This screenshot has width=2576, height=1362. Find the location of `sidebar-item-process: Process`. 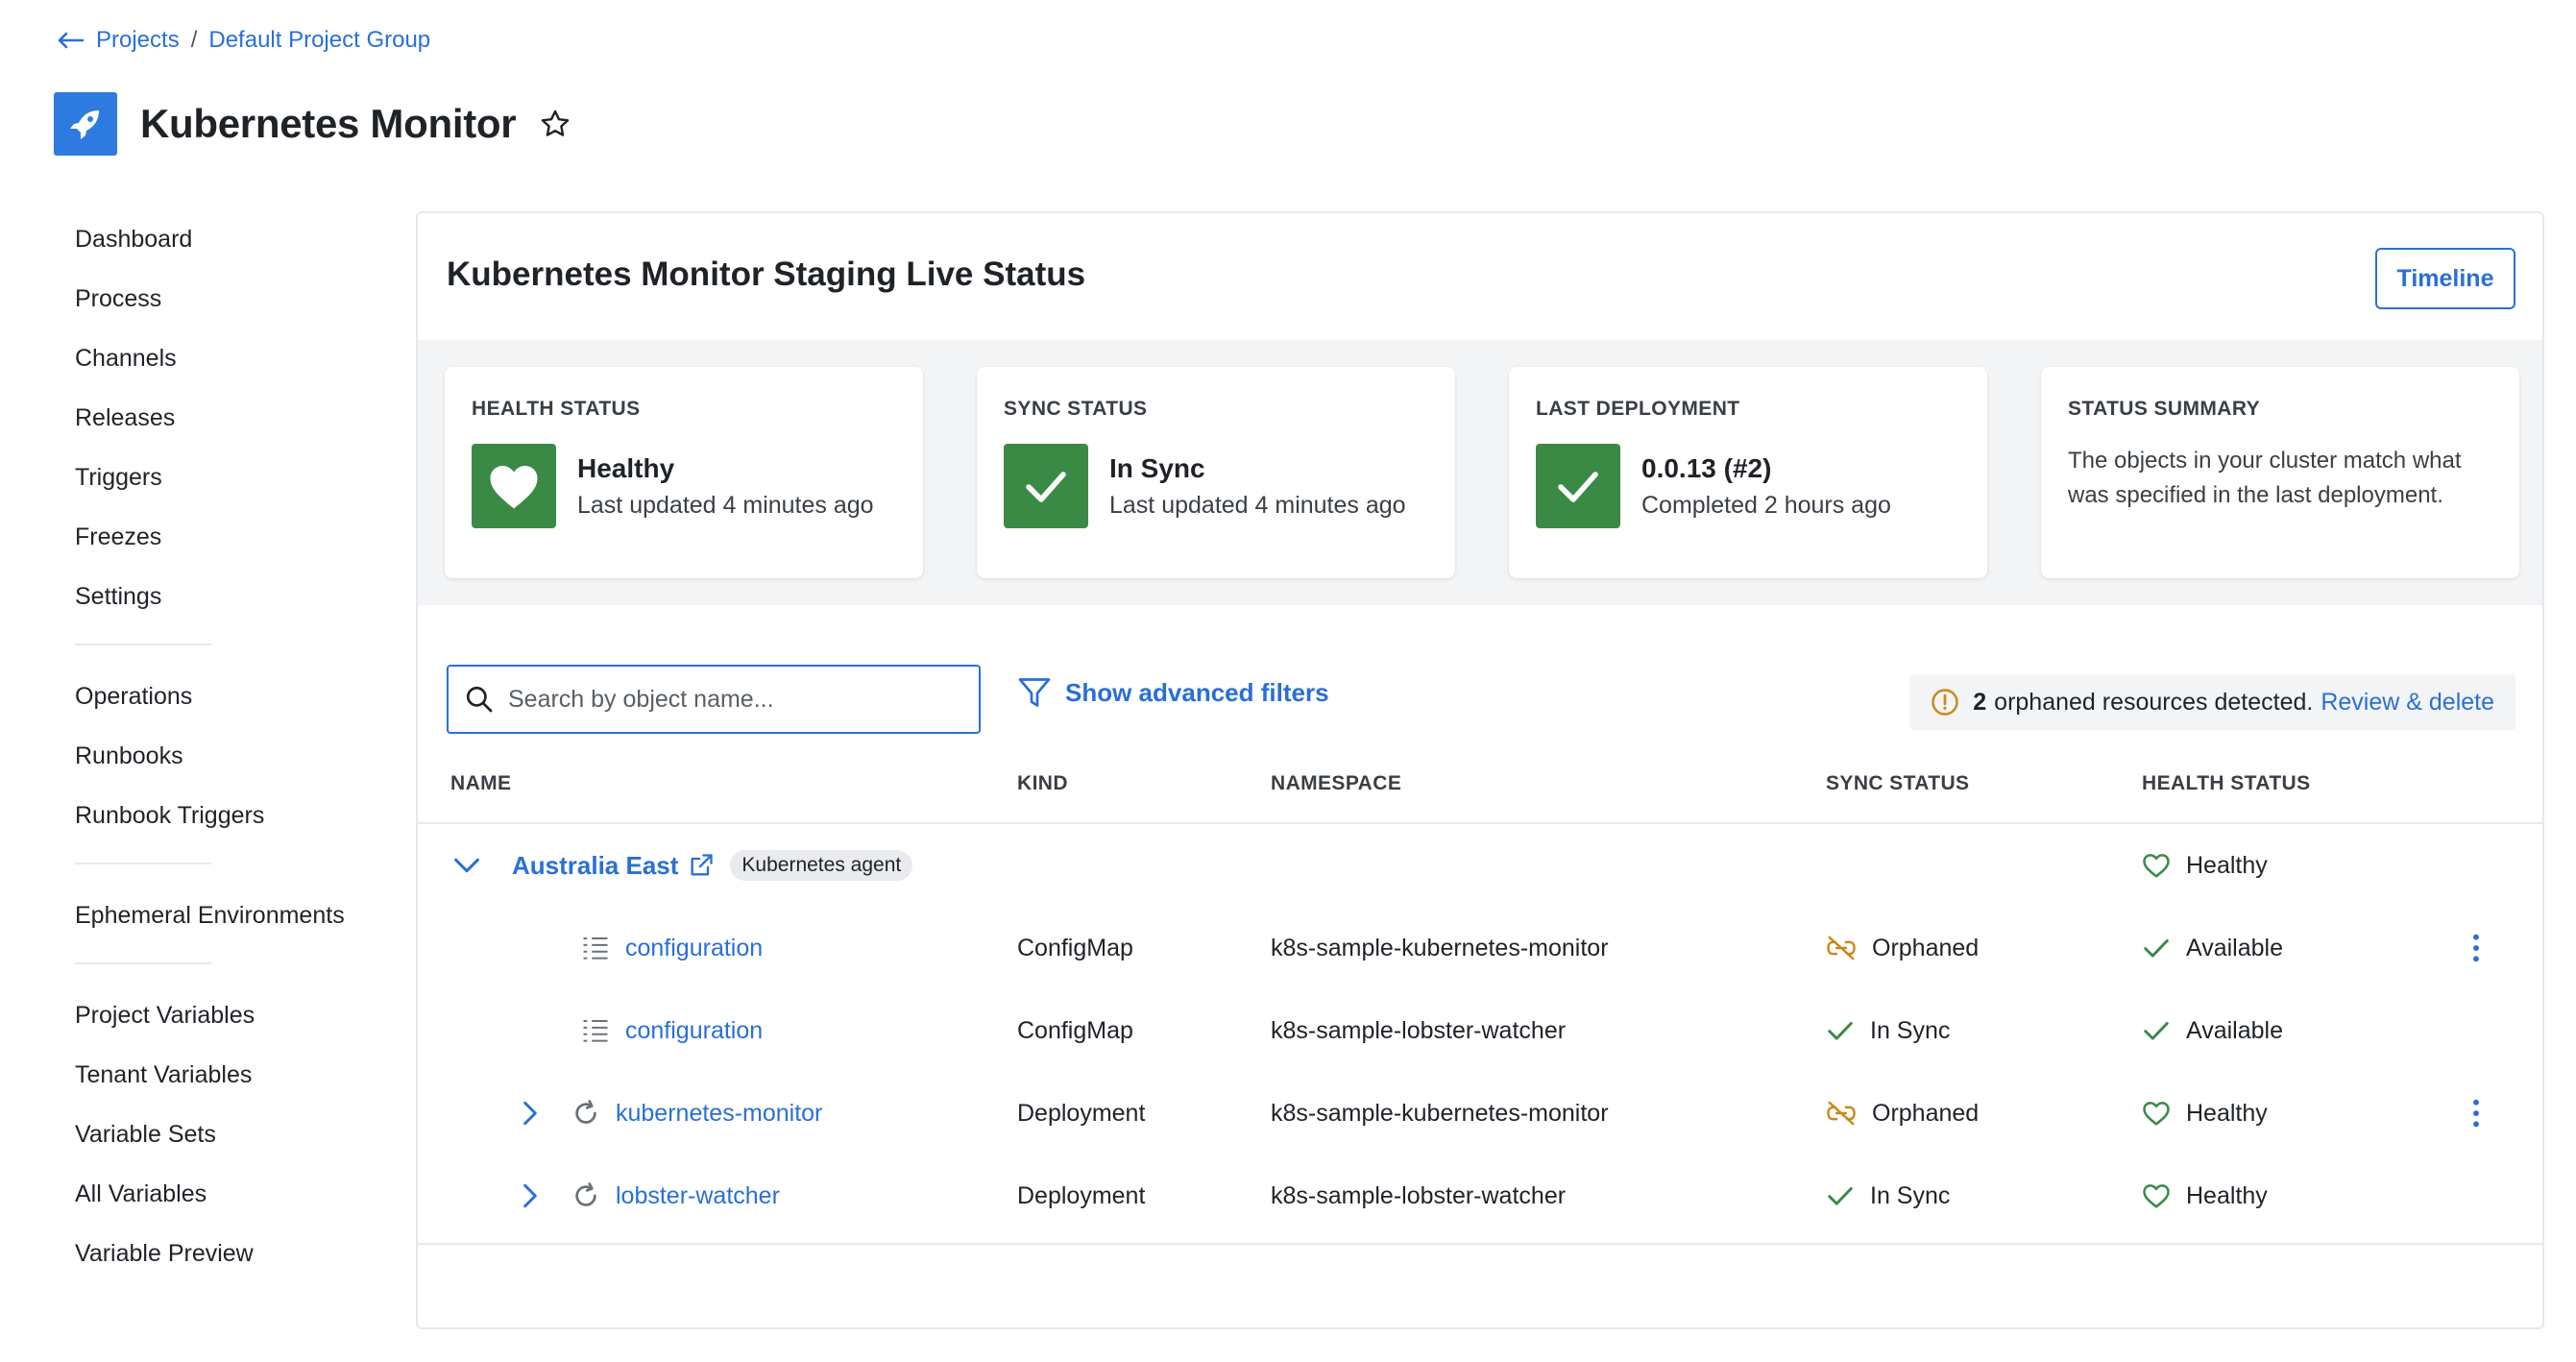

sidebar-item-process: Process is located at coordinates (228, 304).